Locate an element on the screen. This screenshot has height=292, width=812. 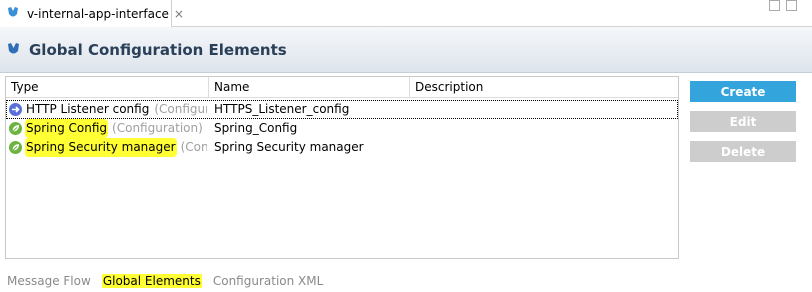
tab-message-flow: Message Flow is located at coordinates (49, 281).